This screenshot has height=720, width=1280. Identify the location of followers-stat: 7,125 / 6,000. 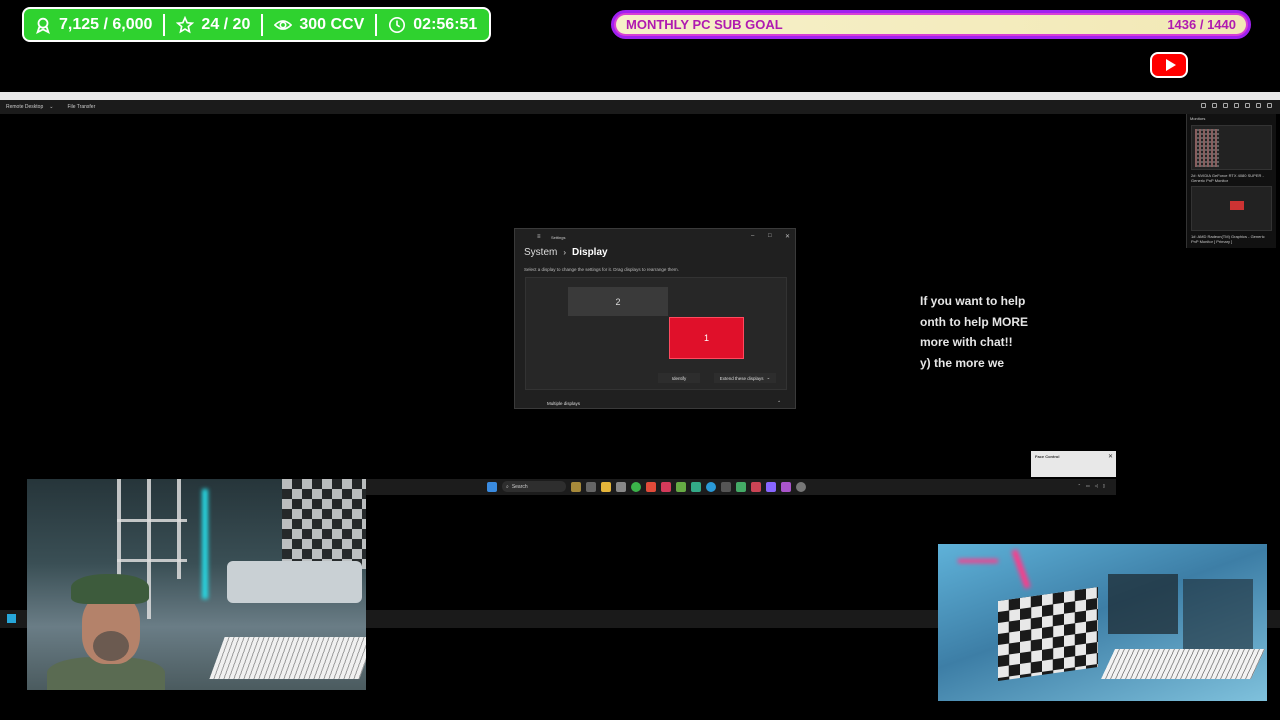
(93, 25).